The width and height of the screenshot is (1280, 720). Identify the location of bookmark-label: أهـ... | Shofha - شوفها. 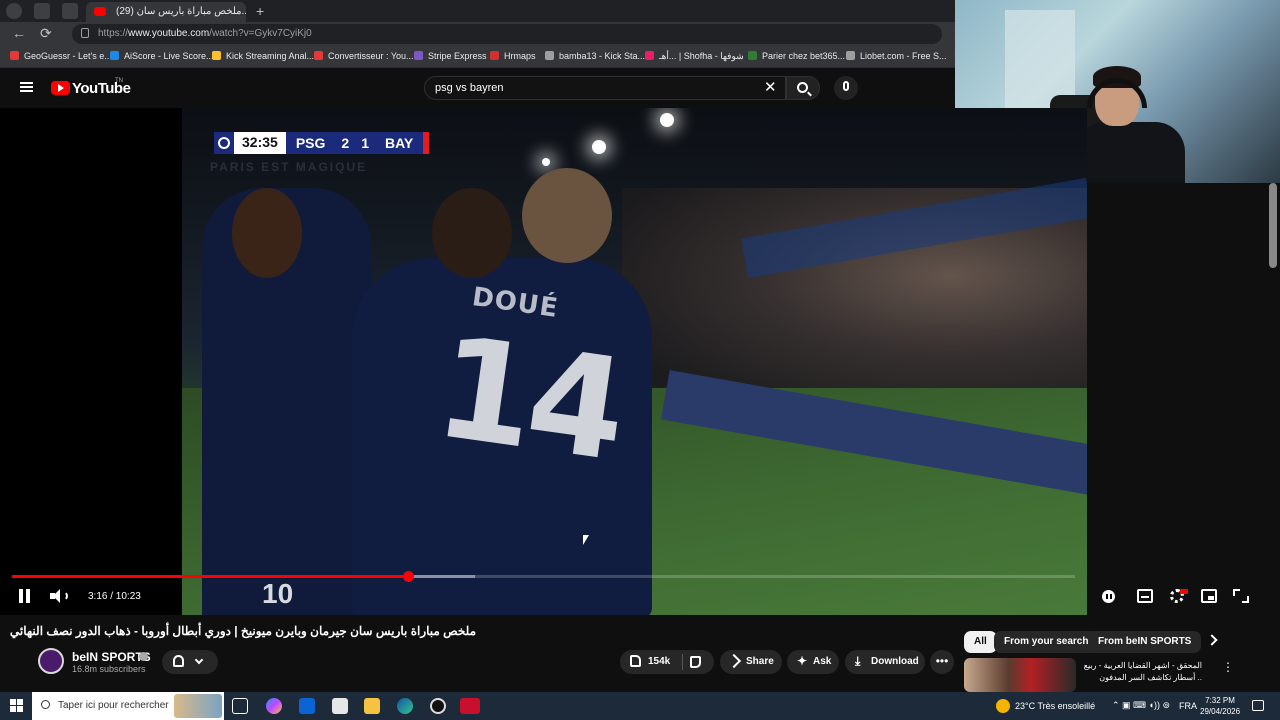
(701, 56).